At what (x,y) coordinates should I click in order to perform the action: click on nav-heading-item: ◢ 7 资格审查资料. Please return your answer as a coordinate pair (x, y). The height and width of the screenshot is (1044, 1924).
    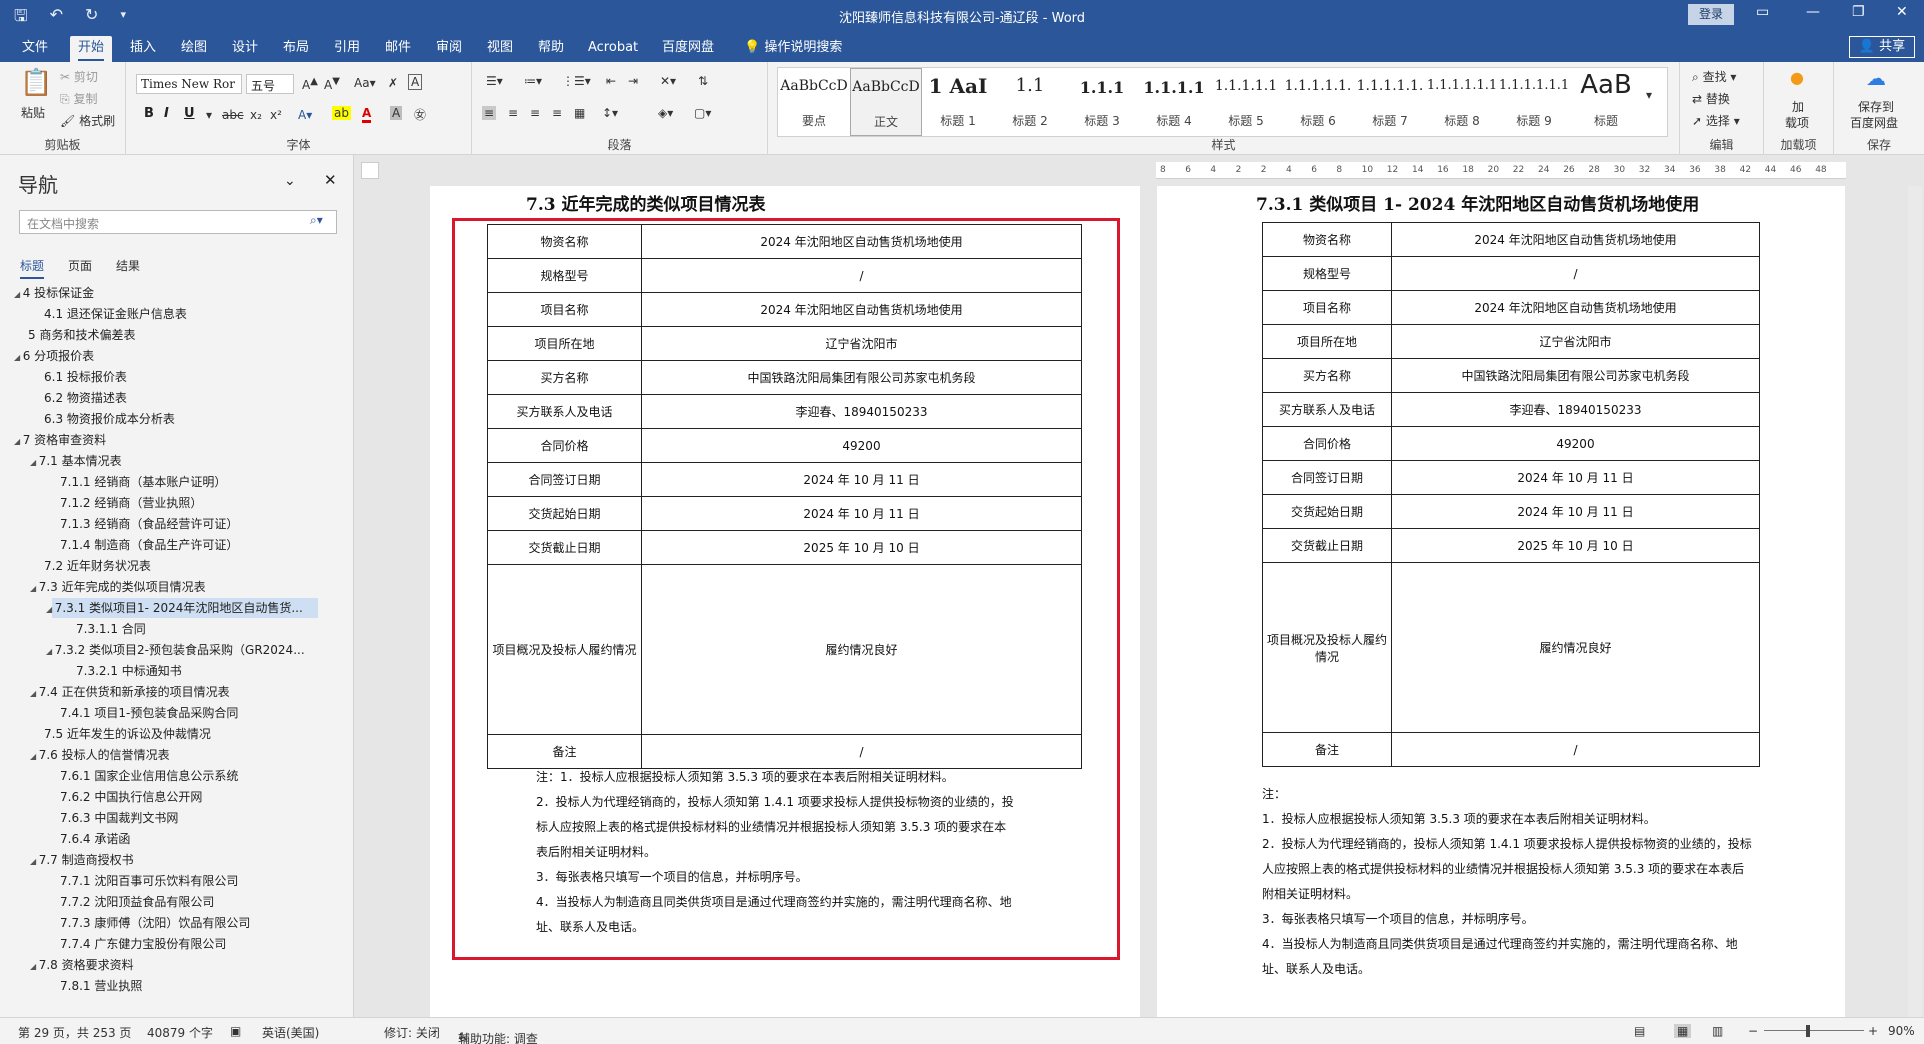
    Looking at the image, I should click on (53, 440).